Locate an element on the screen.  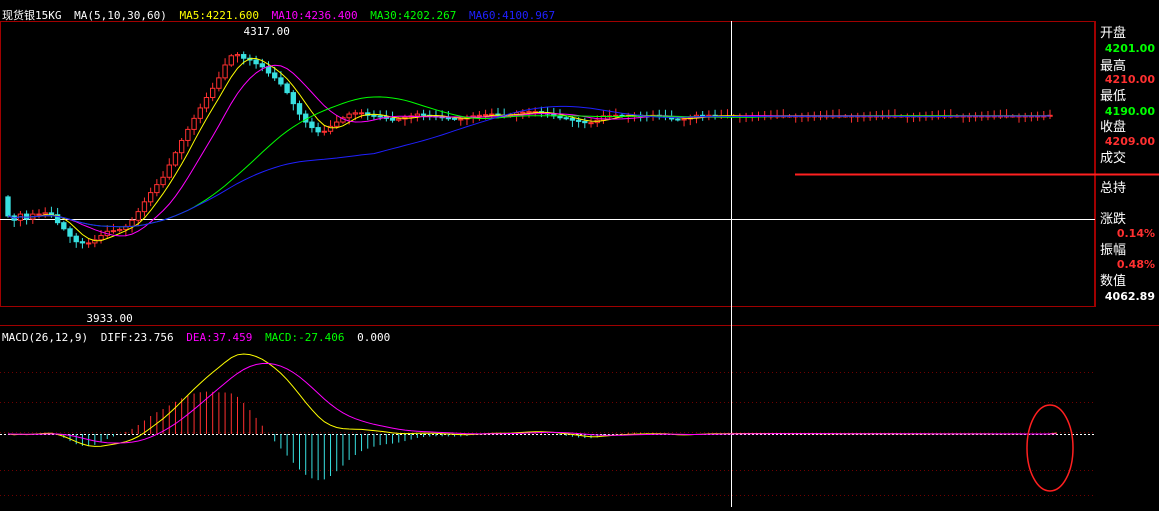
amplitude-label: 振幅 is located at coordinates (1113, 250).